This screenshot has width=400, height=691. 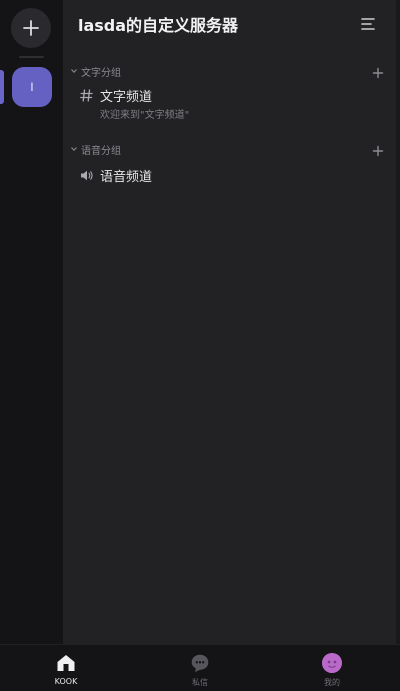 I want to click on category-label: 语音分组, so click(x=101, y=151).